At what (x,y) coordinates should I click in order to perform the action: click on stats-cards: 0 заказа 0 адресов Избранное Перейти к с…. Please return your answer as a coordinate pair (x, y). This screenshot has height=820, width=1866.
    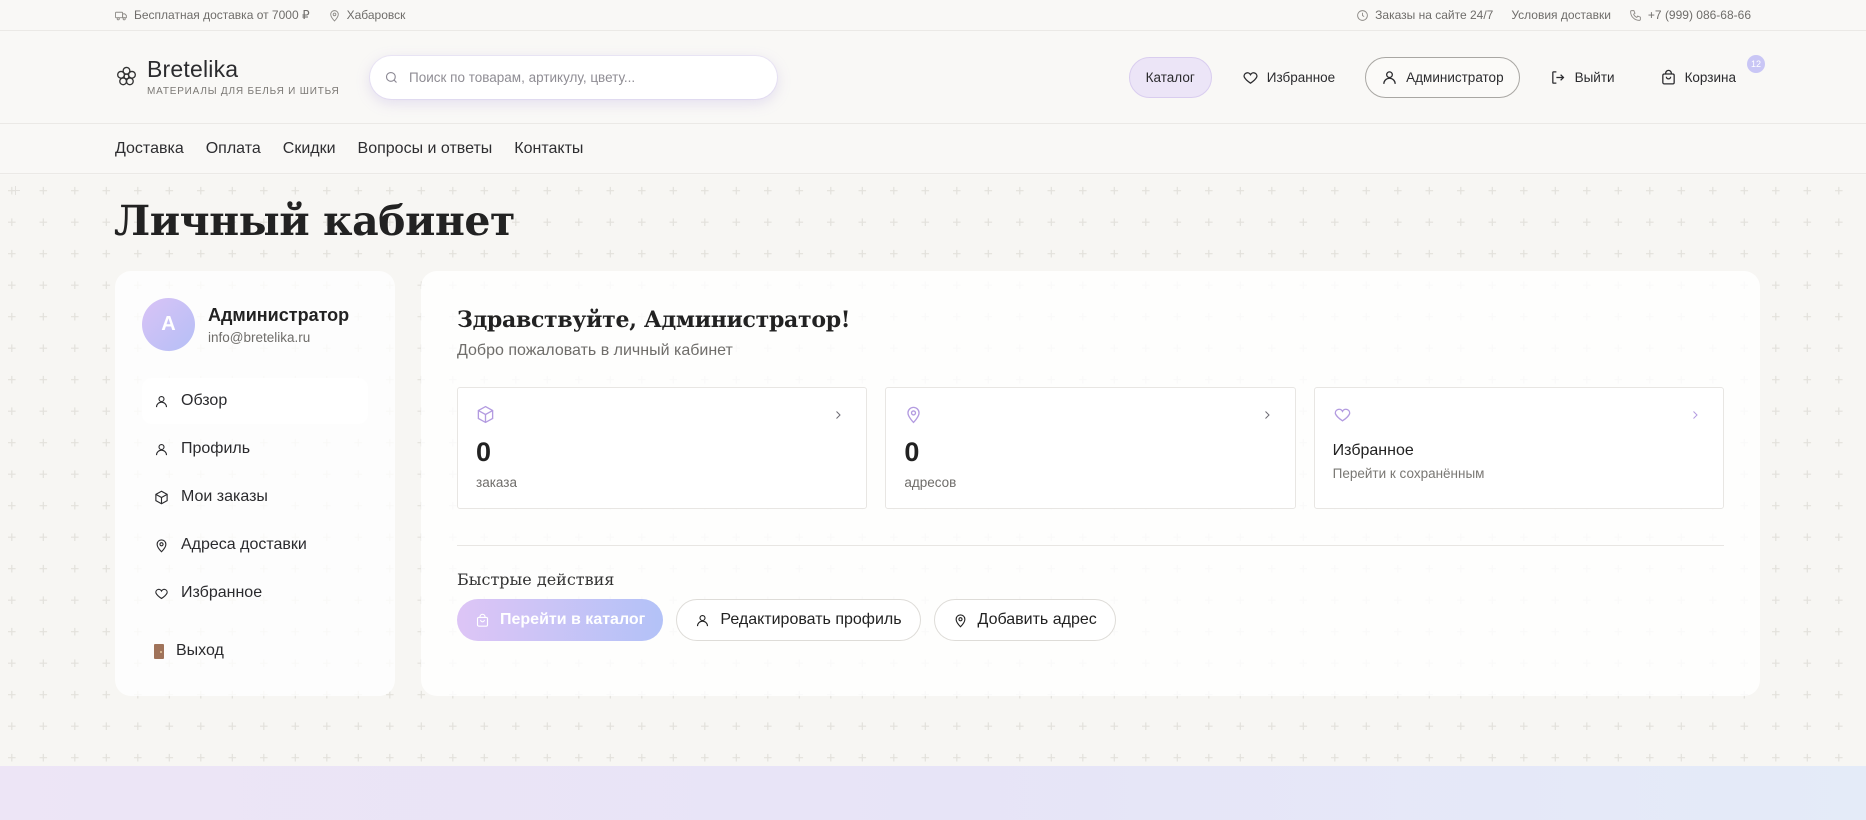
    Looking at the image, I should click on (1090, 448).